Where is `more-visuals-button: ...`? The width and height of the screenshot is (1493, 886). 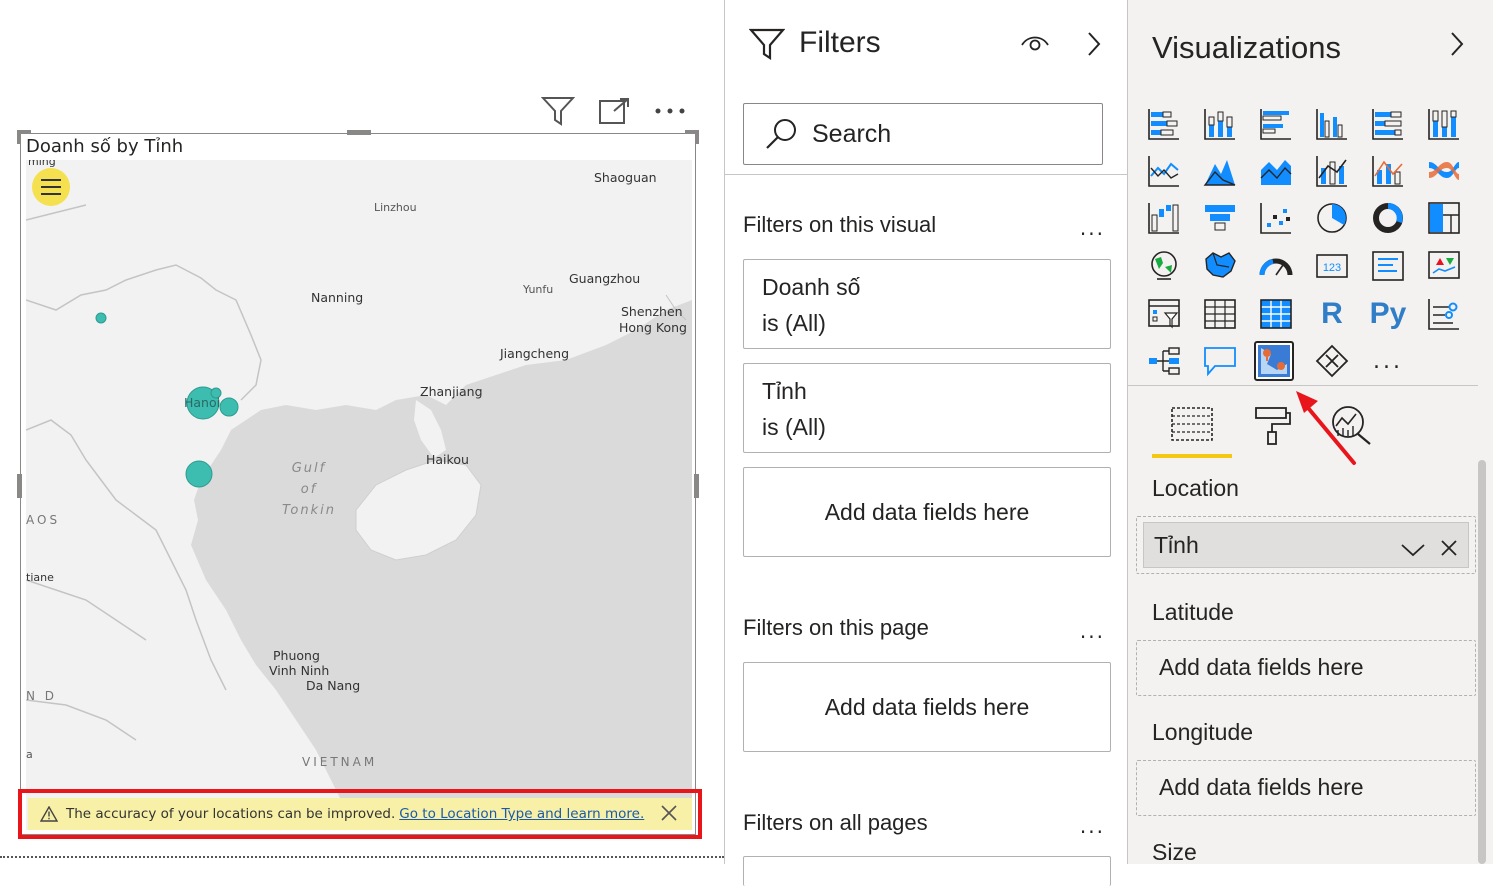
more-visuals-button: ... is located at coordinates (1388, 361).